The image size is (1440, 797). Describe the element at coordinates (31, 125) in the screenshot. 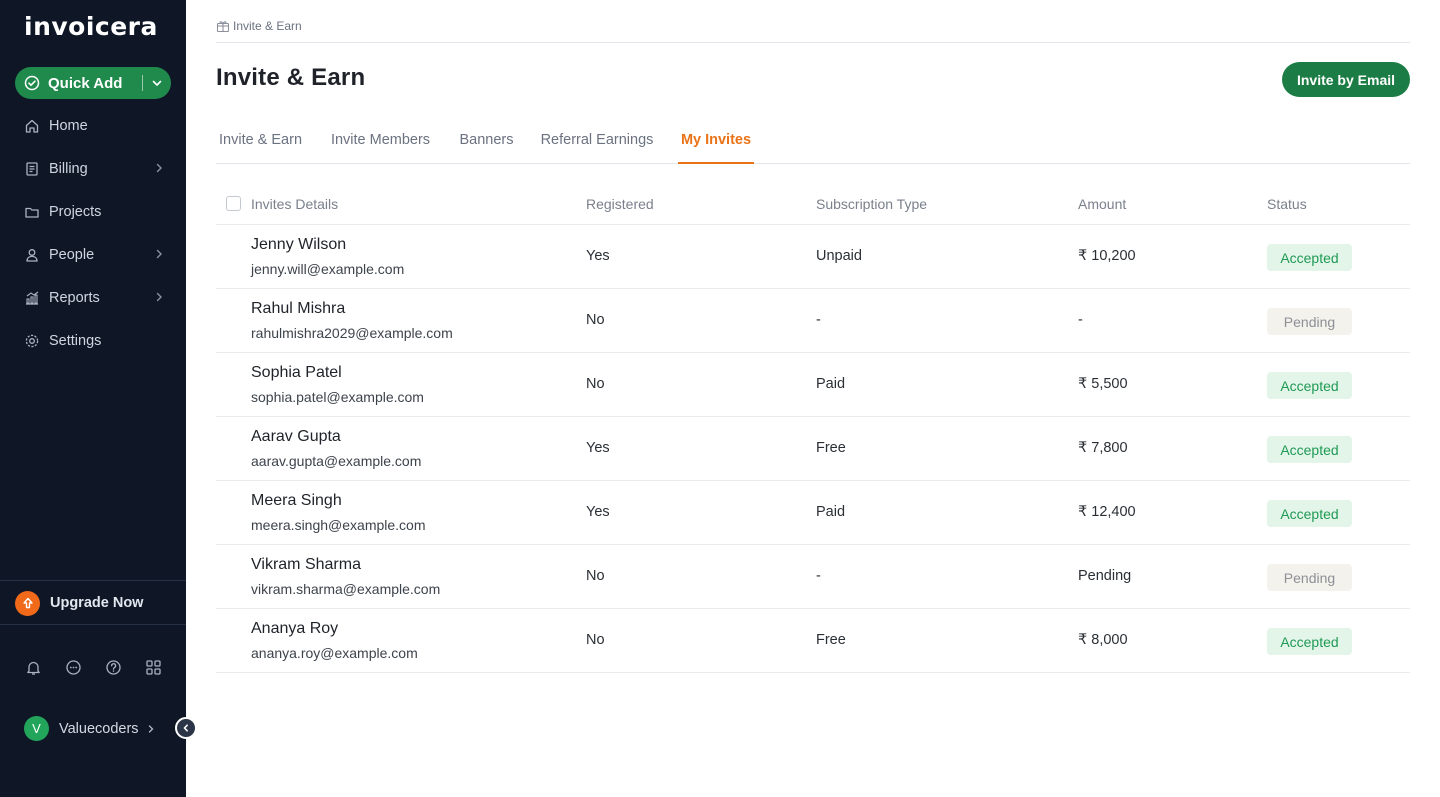

I see `home-icon` at that location.